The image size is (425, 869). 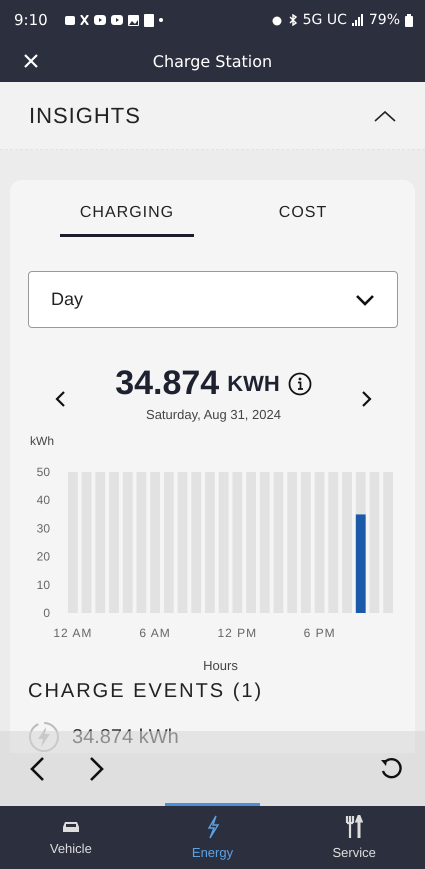 I want to click on nav-tab: Vehicle, so click(x=71, y=837).